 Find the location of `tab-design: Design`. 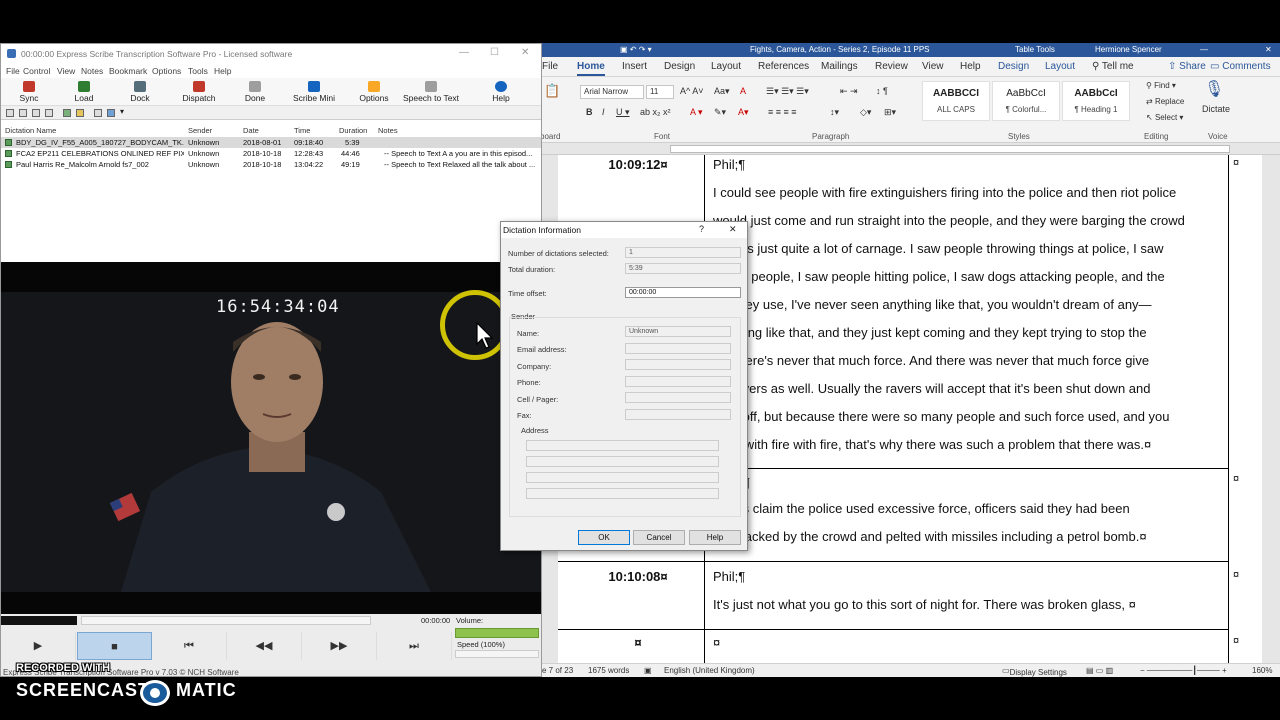

tab-design: Design is located at coordinates (679, 66).